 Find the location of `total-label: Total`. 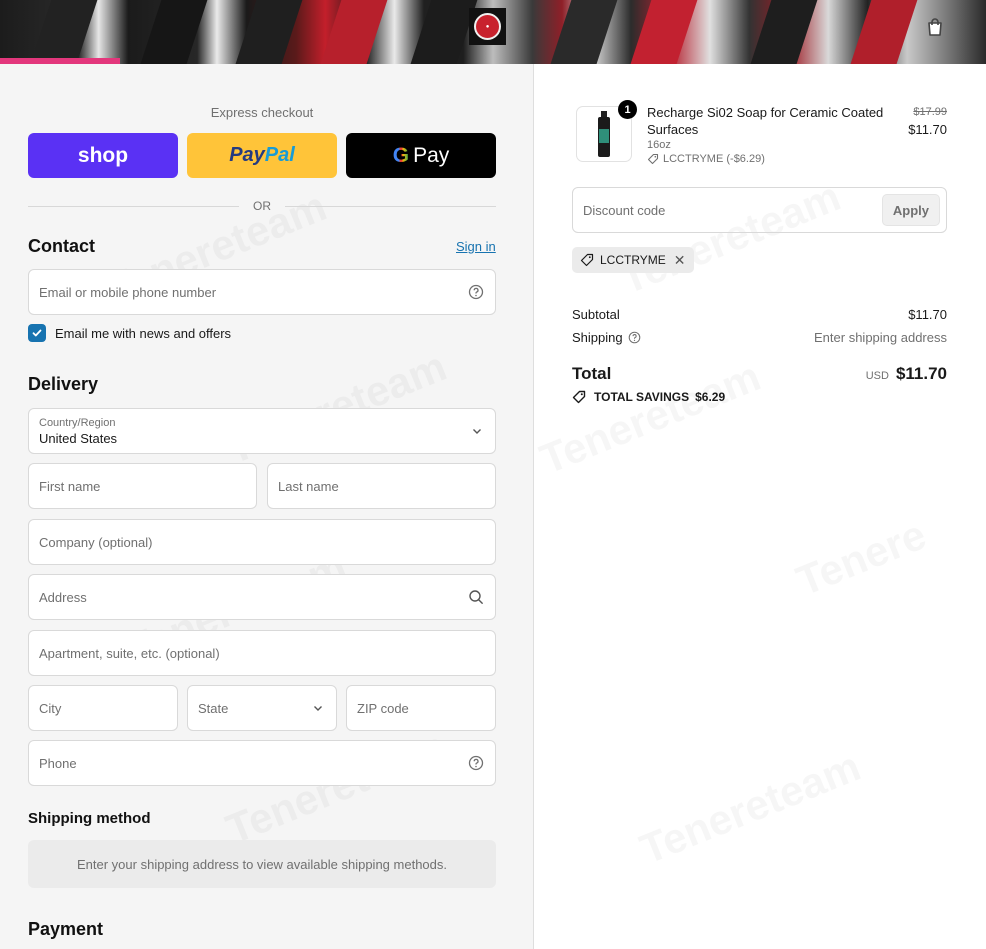

total-label: Total is located at coordinates (592, 373).